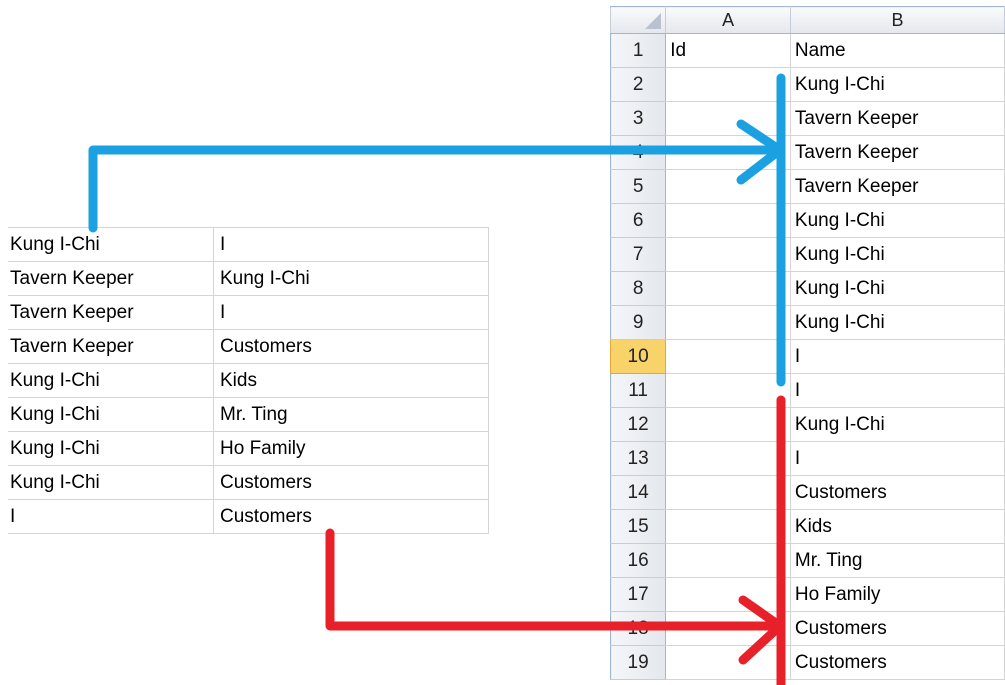 Image resolution: width=1005 pixels, height=685 pixels. Describe the element at coordinates (436, 189) in the screenshot. I see `blue-arrow-path` at that location.